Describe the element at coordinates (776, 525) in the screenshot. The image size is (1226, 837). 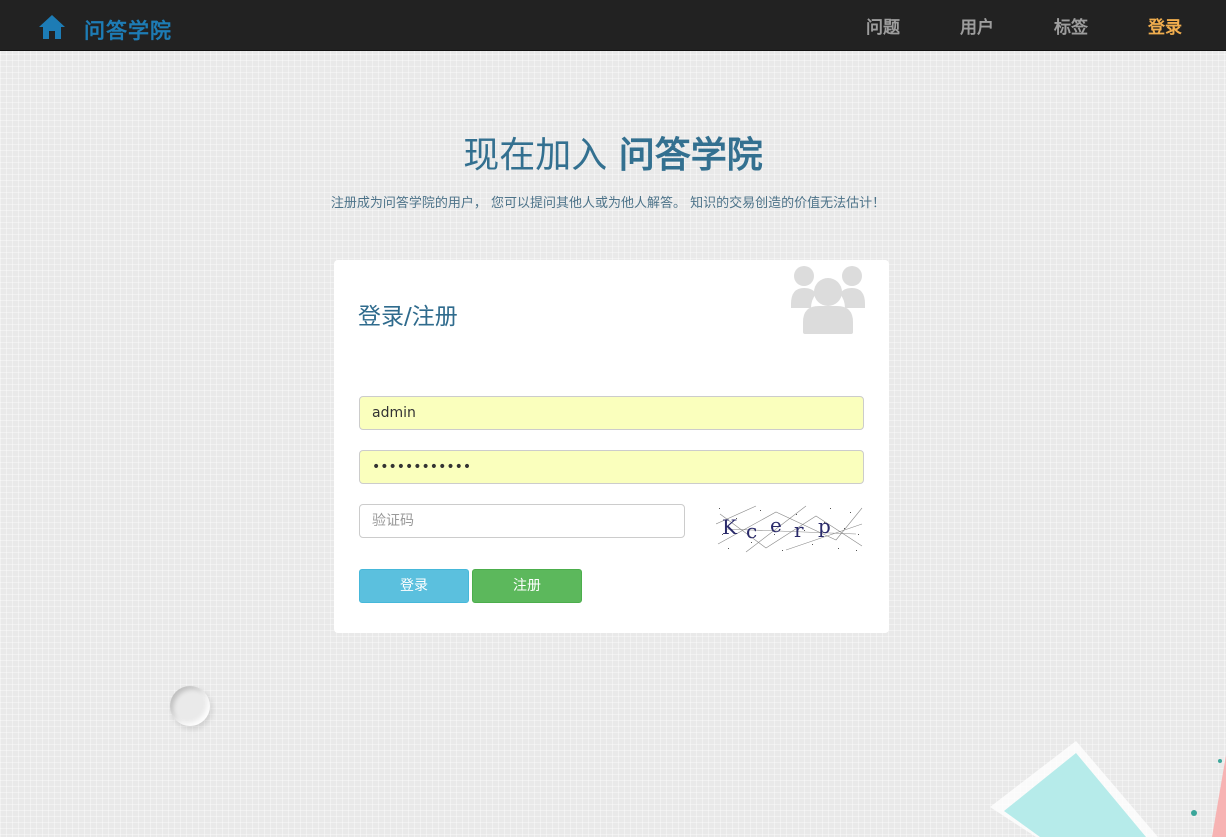
I see `captcha-char: e` at that location.